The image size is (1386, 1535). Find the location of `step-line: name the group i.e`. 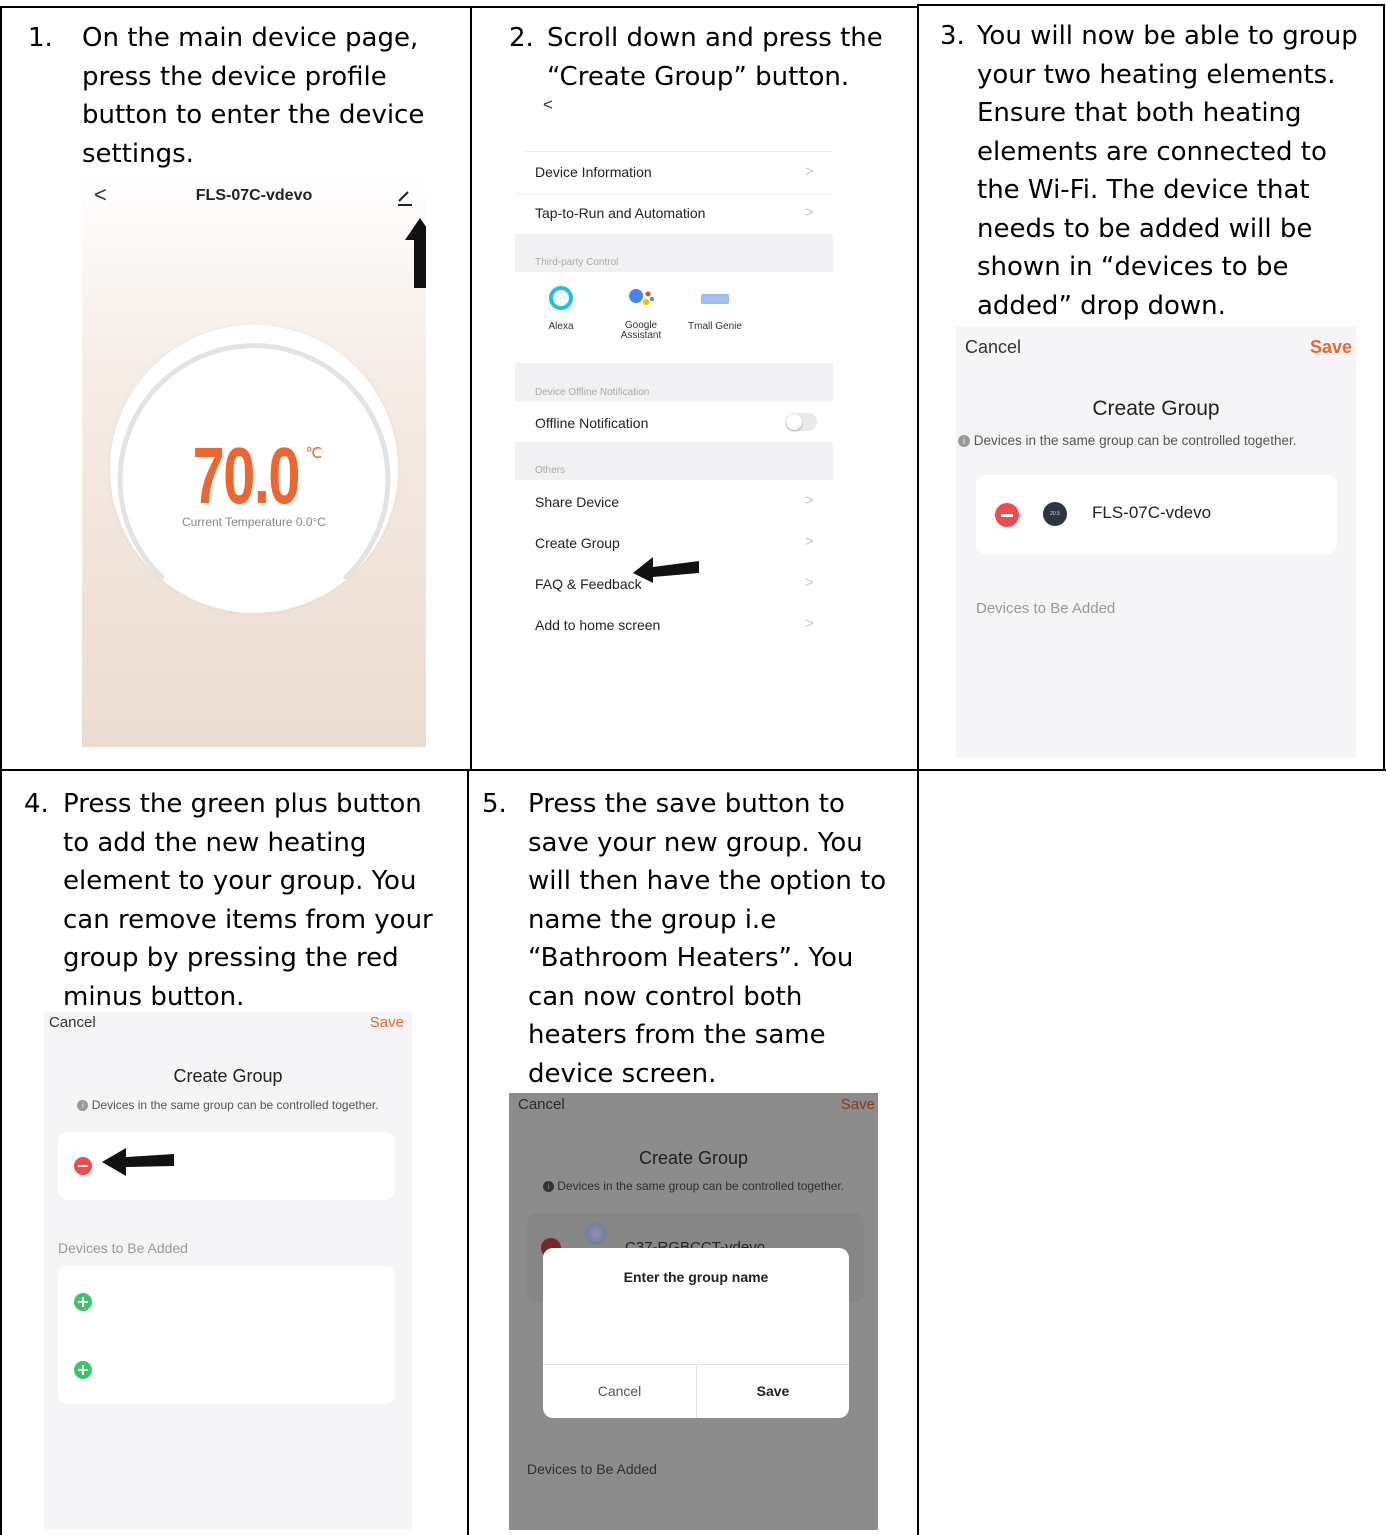

step-line: name the group i.e is located at coordinates (652, 919).